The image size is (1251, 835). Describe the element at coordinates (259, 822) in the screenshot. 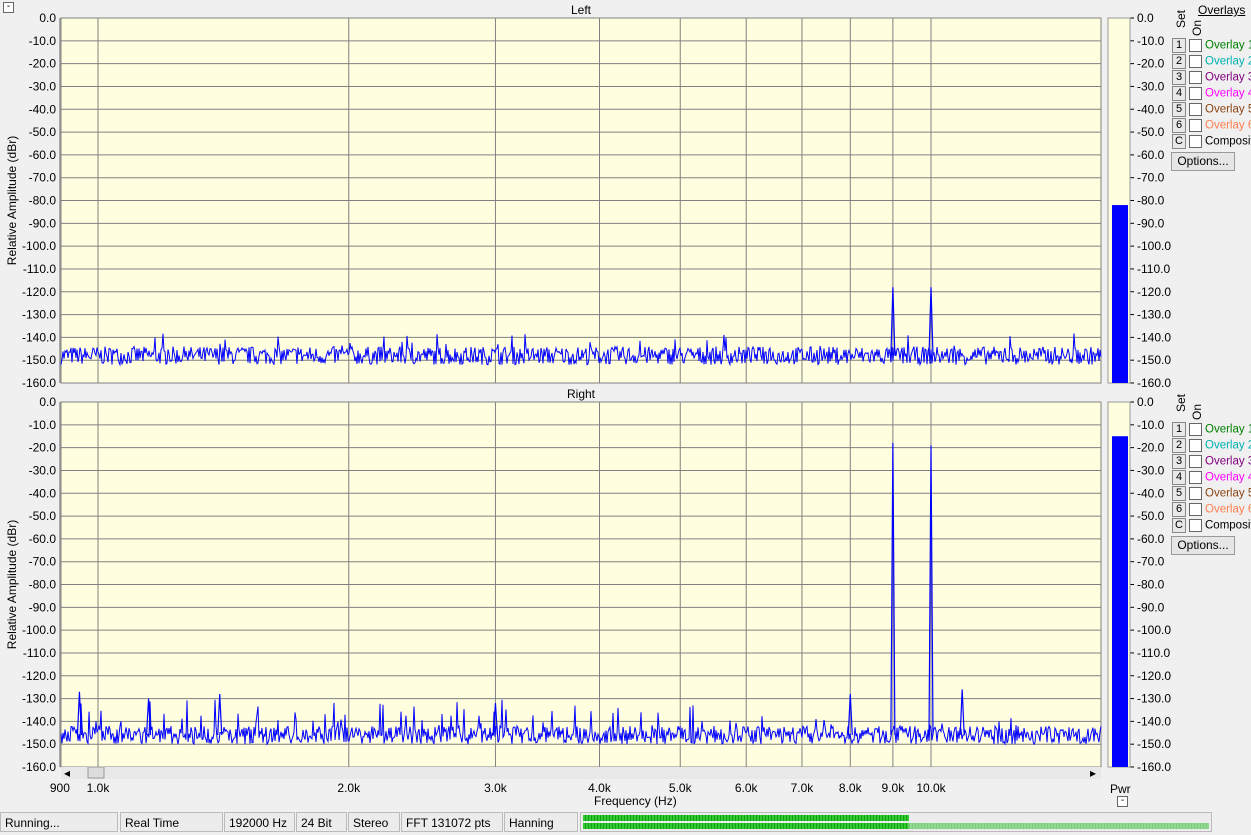

I see `status-rate: 192000 Hz` at that location.